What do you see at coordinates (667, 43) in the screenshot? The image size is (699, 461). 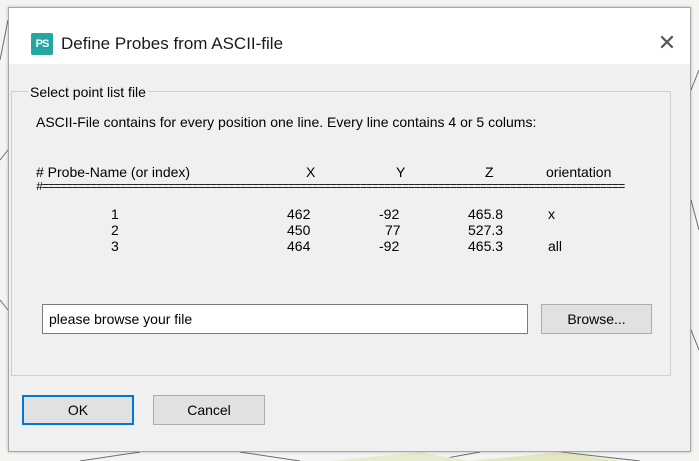 I see `close-icon: ✕` at bounding box center [667, 43].